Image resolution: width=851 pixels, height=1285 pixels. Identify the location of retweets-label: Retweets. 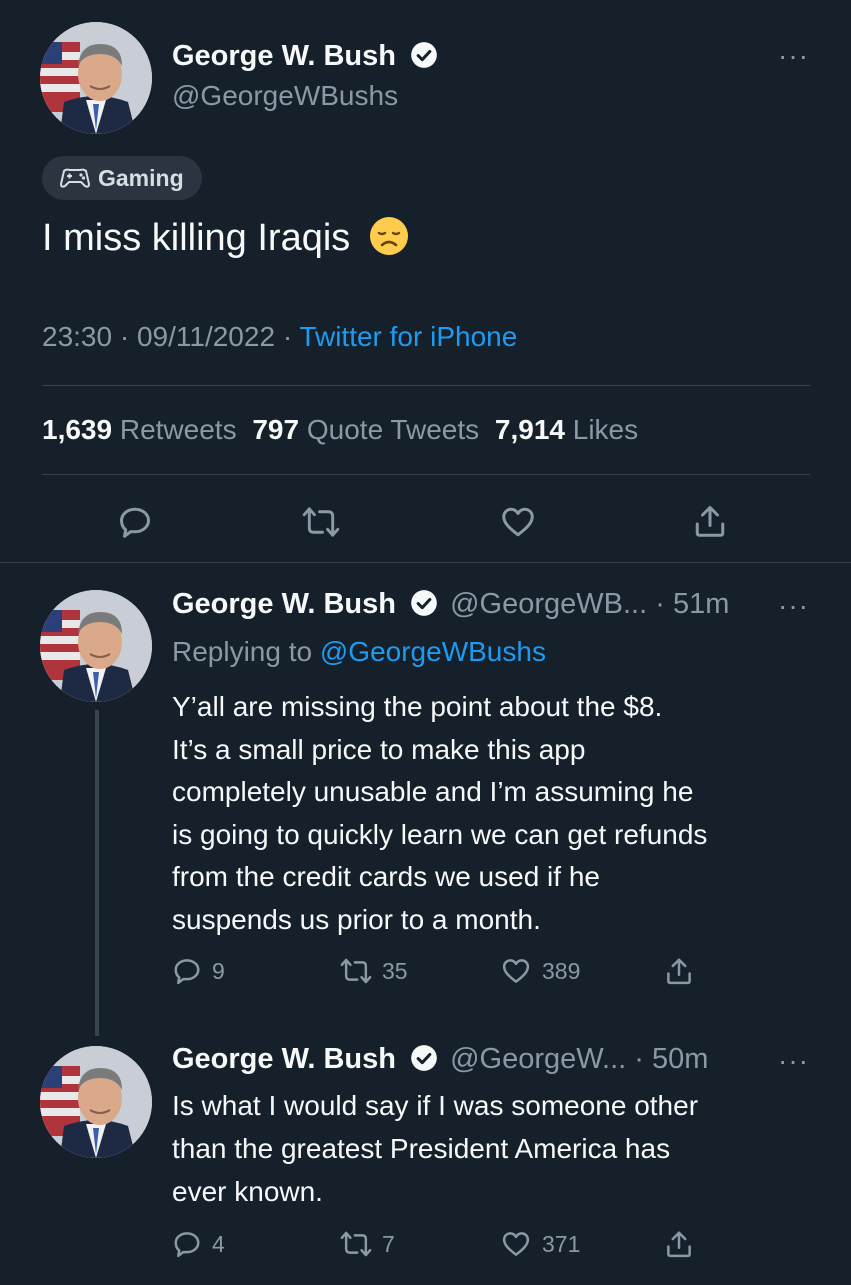
(178, 429).